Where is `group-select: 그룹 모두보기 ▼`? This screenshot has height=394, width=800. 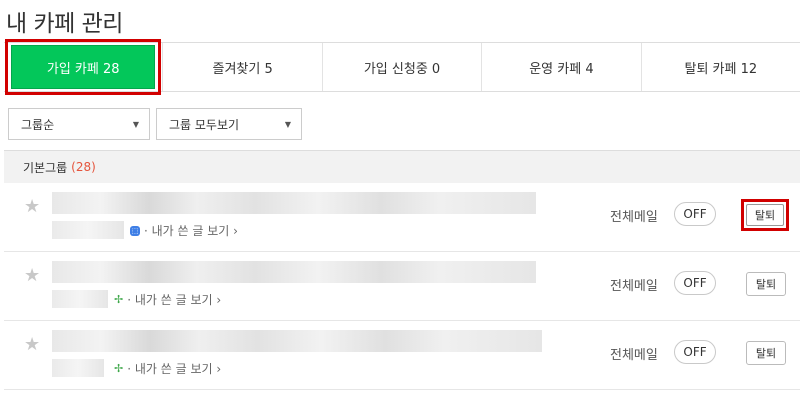
group-select: 그룹 모두보기 ▼ is located at coordinates (229, 124).